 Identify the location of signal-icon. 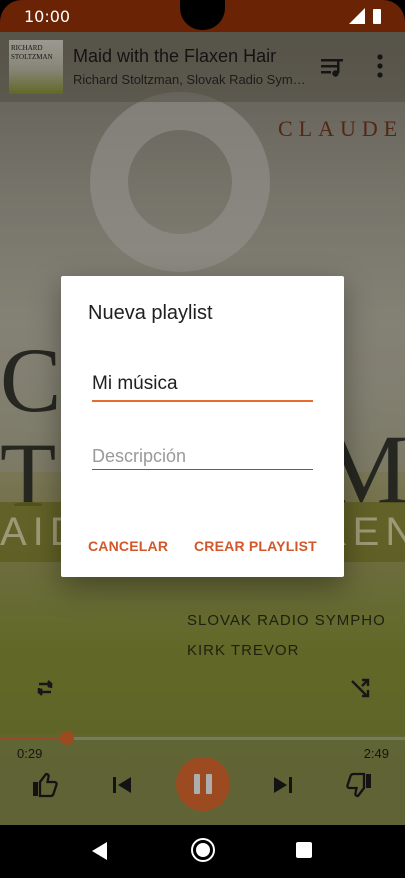
(357, 16).